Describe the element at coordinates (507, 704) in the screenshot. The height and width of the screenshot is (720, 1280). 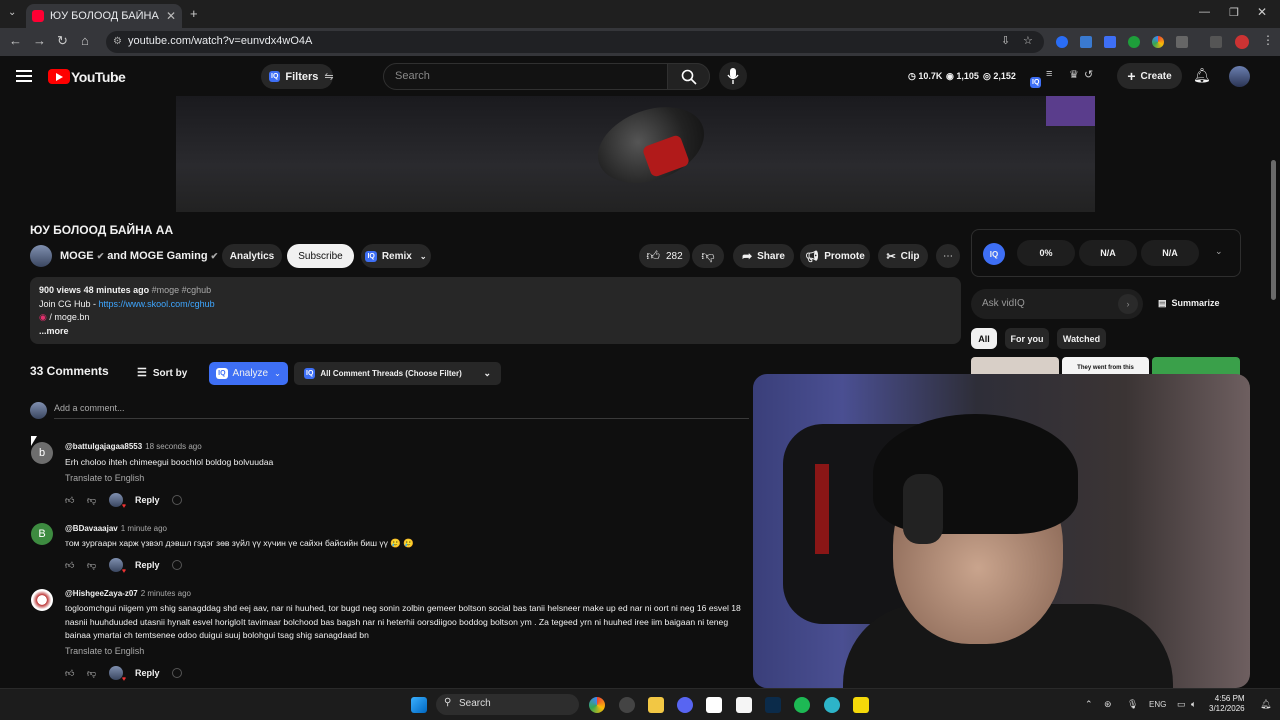
I see `taskbar-search: ⚲ Search` at that location.